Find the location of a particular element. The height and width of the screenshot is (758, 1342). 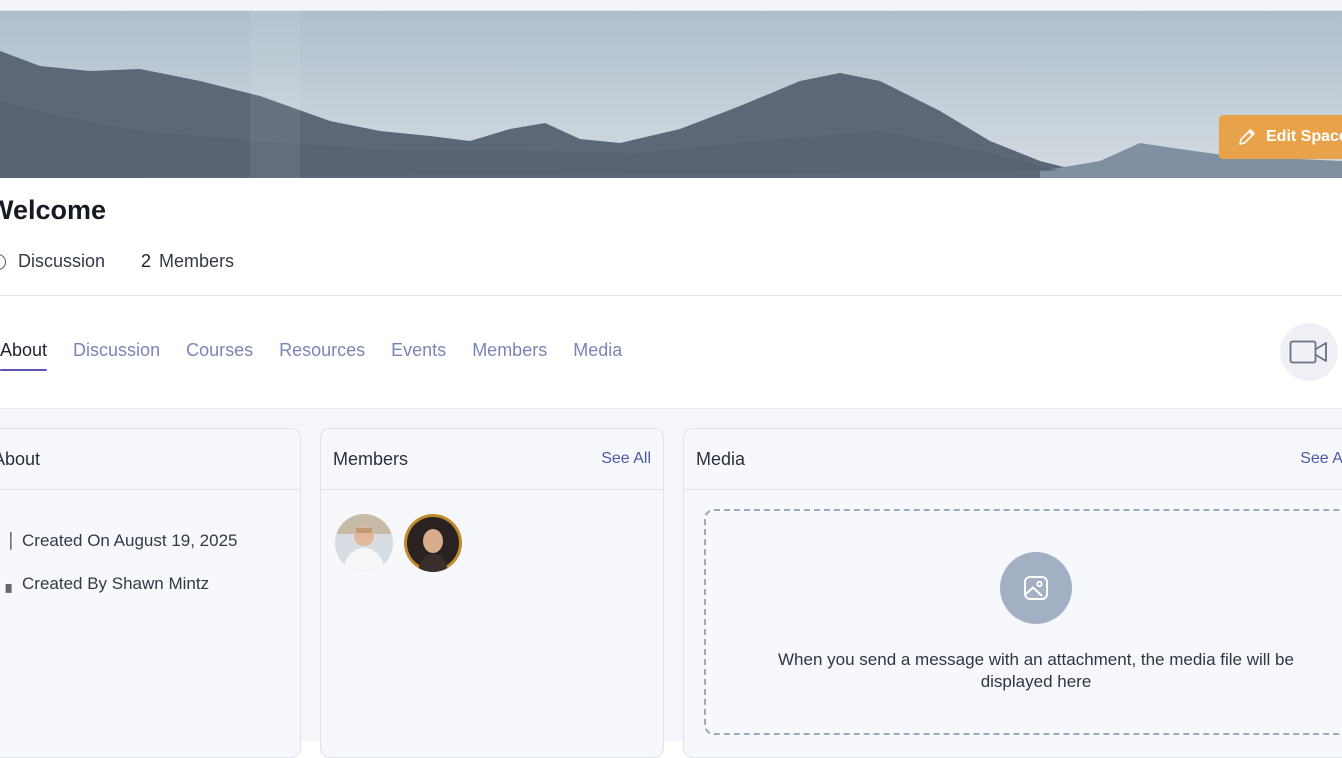

top-strip is located at coordinates (671, 5).